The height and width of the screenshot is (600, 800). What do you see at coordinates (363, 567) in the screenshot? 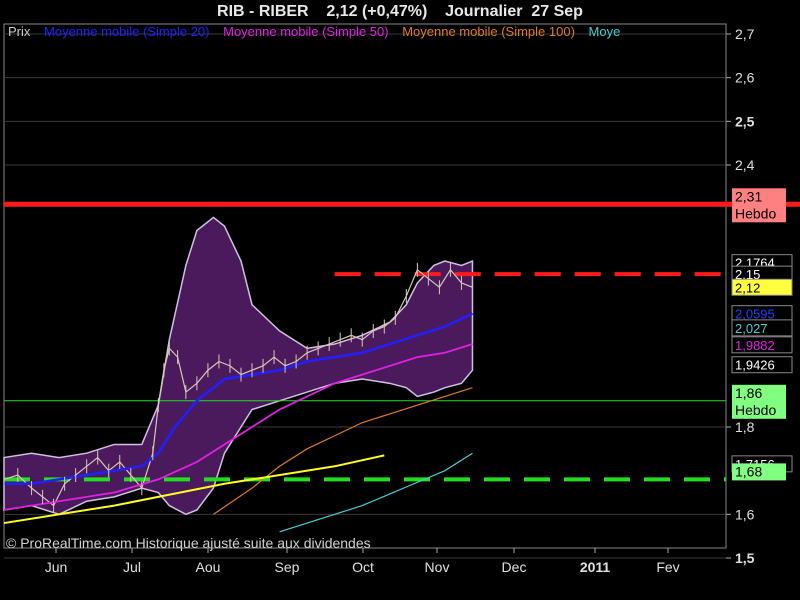
I see `tick-label-x: Oct` at bounding box center [363, 567].